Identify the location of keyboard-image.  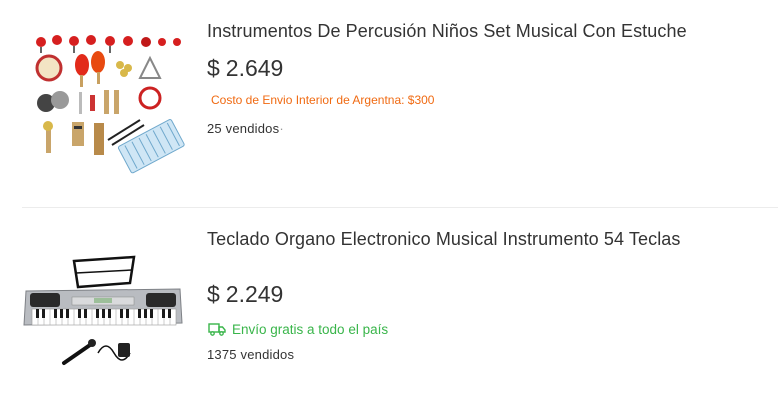
(103, 313).